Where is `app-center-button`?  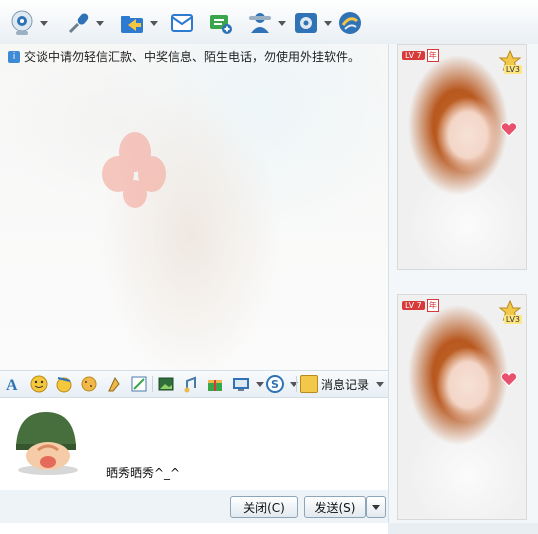
app-center-button is located at coordinates (350, 23).